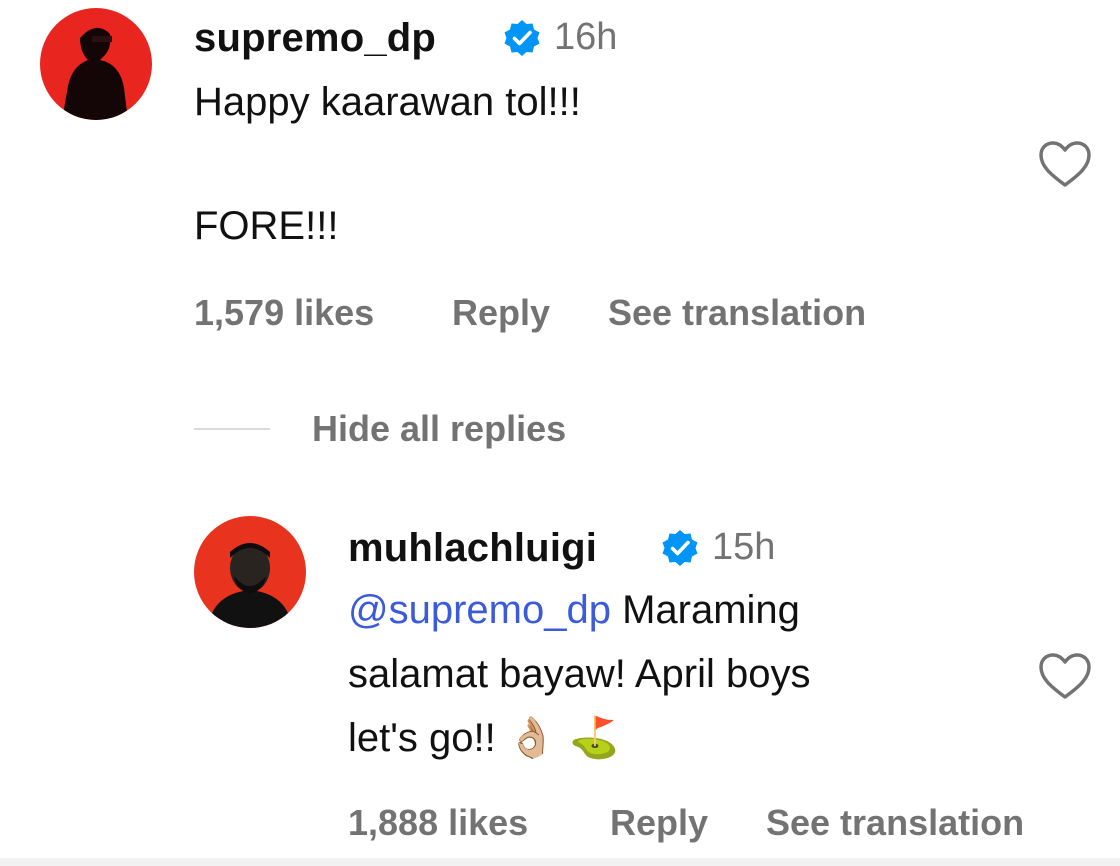 Image resolution: width=1120 pixels, height=866 pixels. What do you see at coordinates (586, 37) in the screenshot?
I see `comment-time: 16h` at bounding box center [586, 37].